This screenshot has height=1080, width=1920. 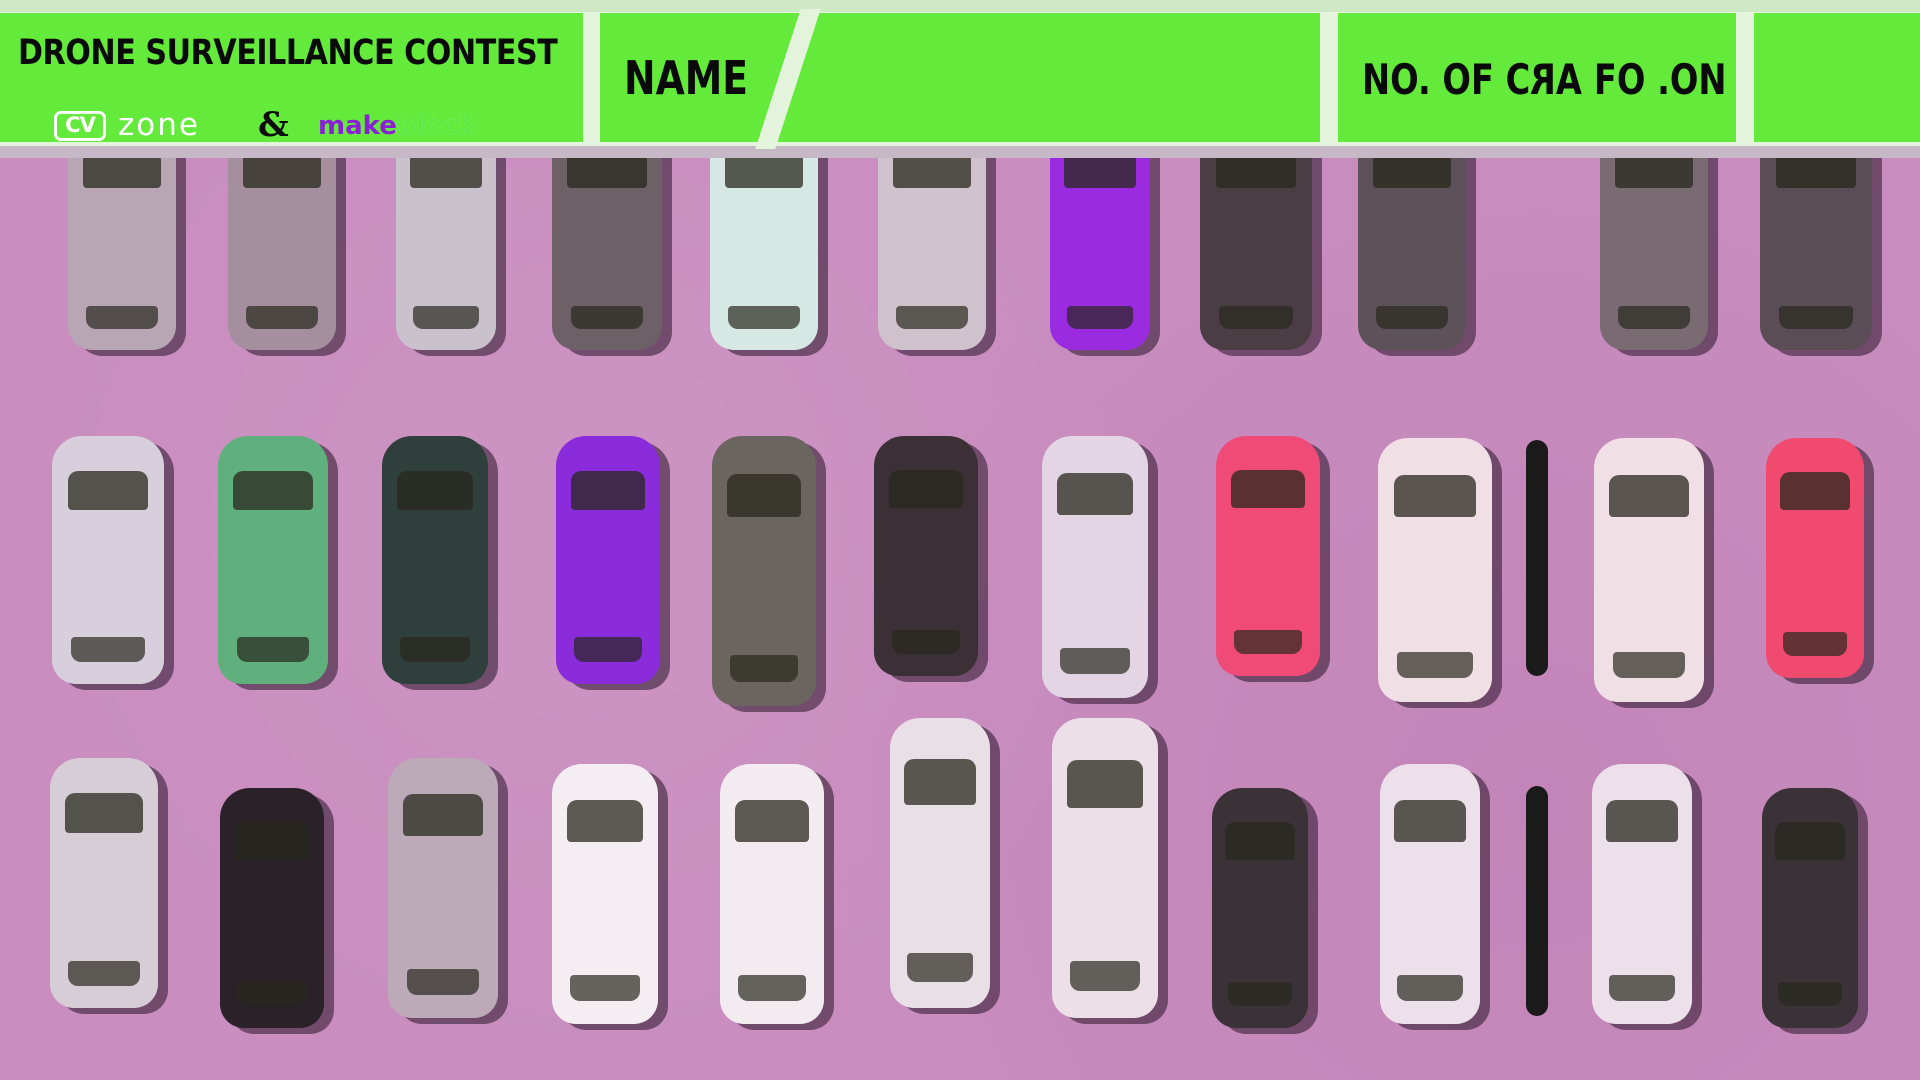 I want to click on contest-title: DRONE SURVEILLANCE CONTEST, so click(x=288, y=53).